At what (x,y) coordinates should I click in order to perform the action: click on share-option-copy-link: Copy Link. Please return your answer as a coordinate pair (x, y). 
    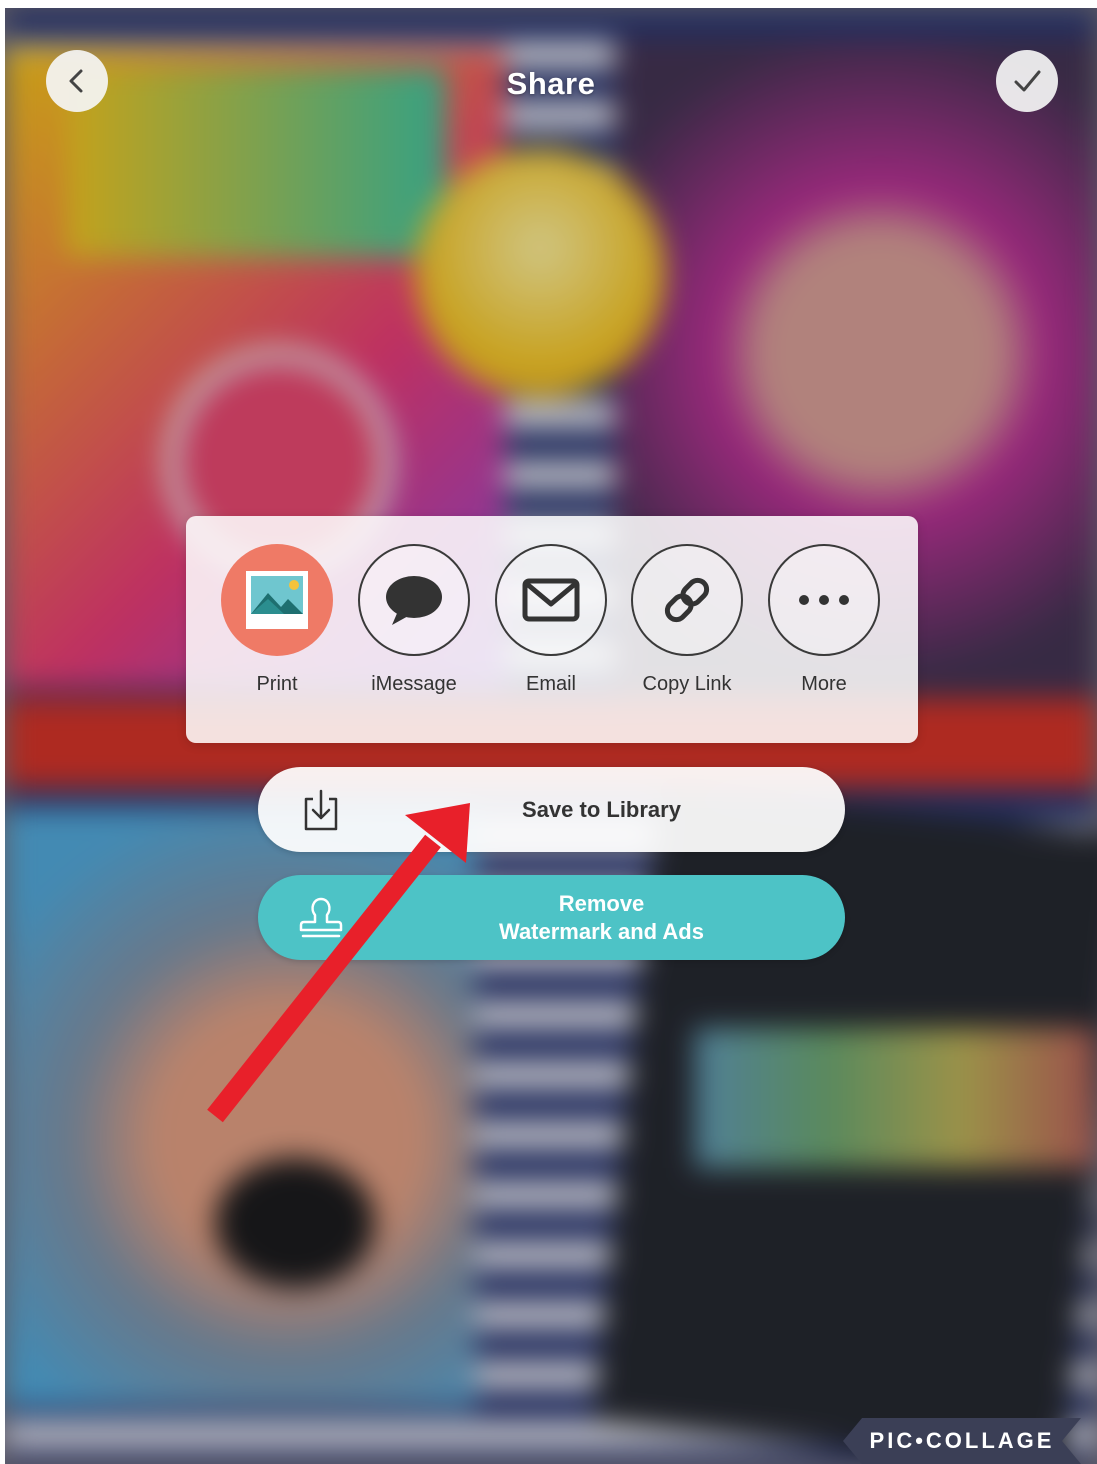
    Looking at the image, I should click on (687, 620).